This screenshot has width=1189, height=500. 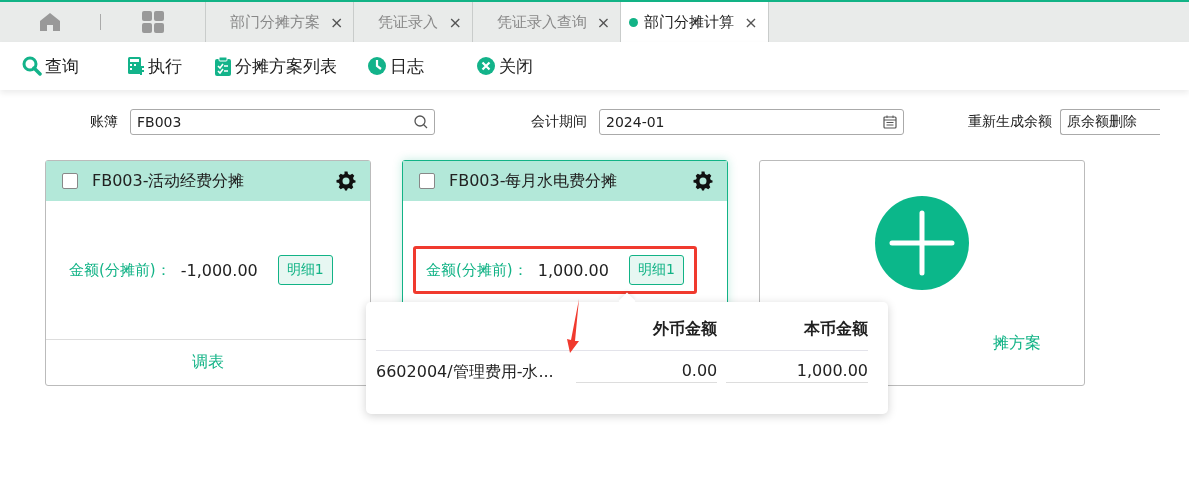 What do you see at coordinates (684, 329) in the screenshot?
I see `column-header: 外币金额` at bounding box center [684, 329].